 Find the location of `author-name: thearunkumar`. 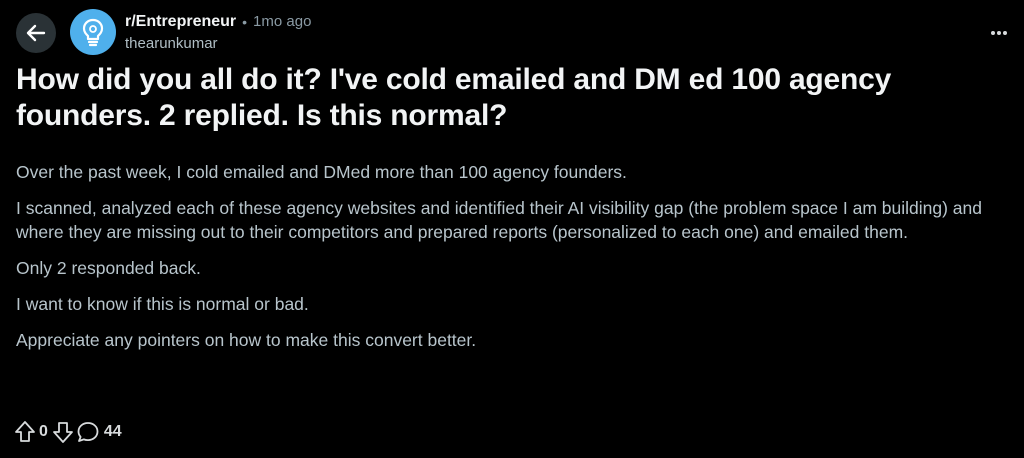

author-name: thearunkumar is located at coordinates (218, 44).